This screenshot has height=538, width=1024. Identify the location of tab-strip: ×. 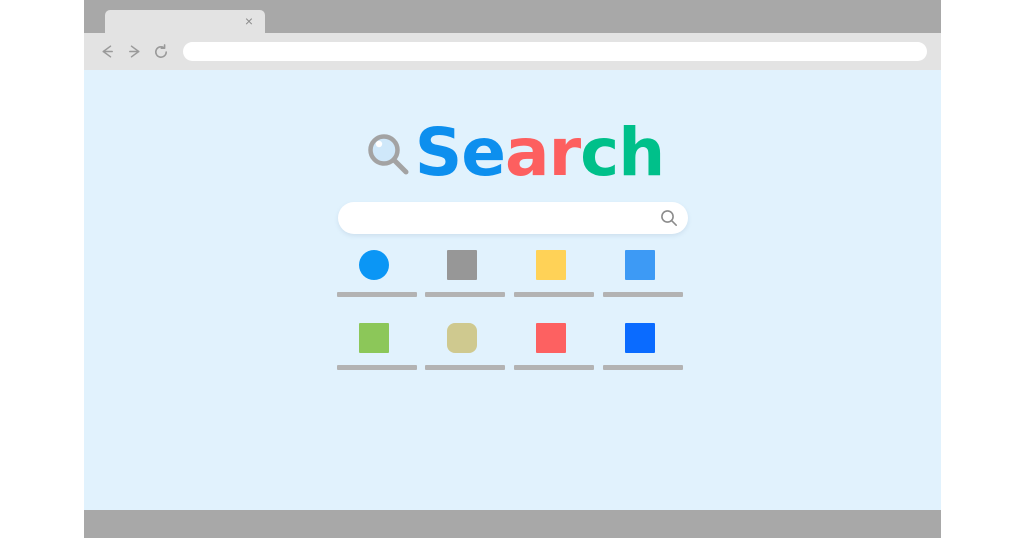
(512, 19).